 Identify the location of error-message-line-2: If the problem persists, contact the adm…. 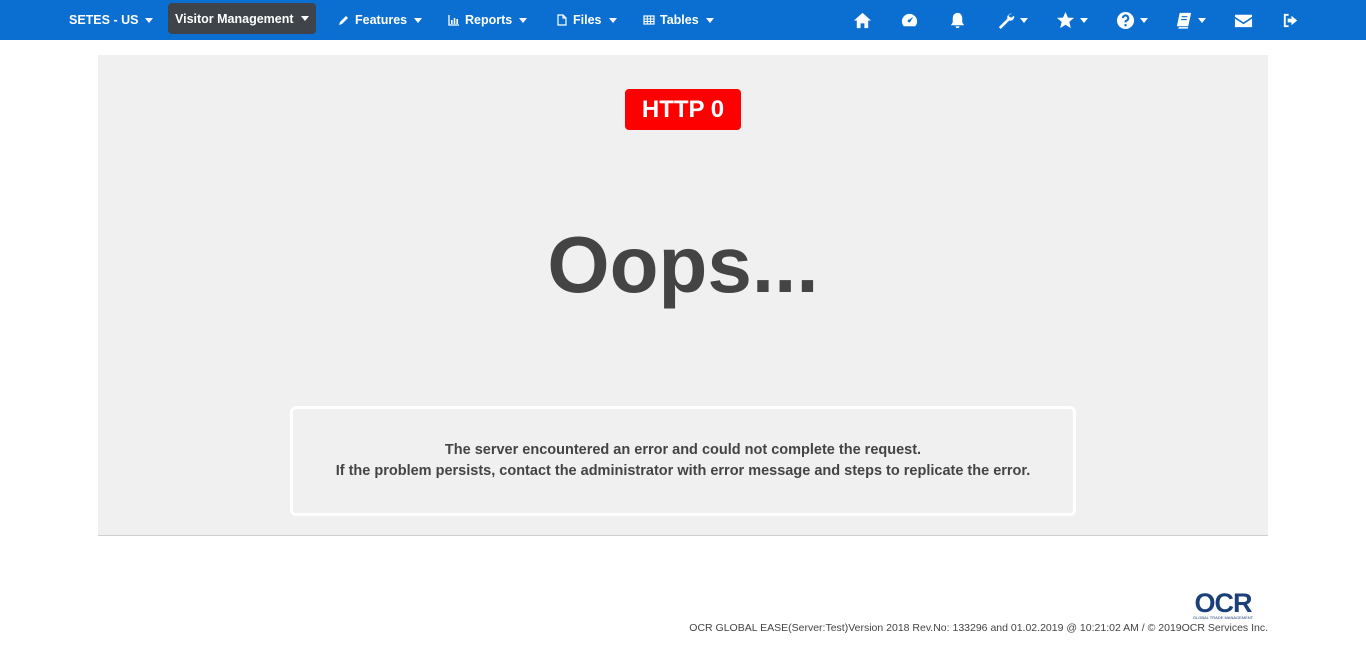
(683, 471).